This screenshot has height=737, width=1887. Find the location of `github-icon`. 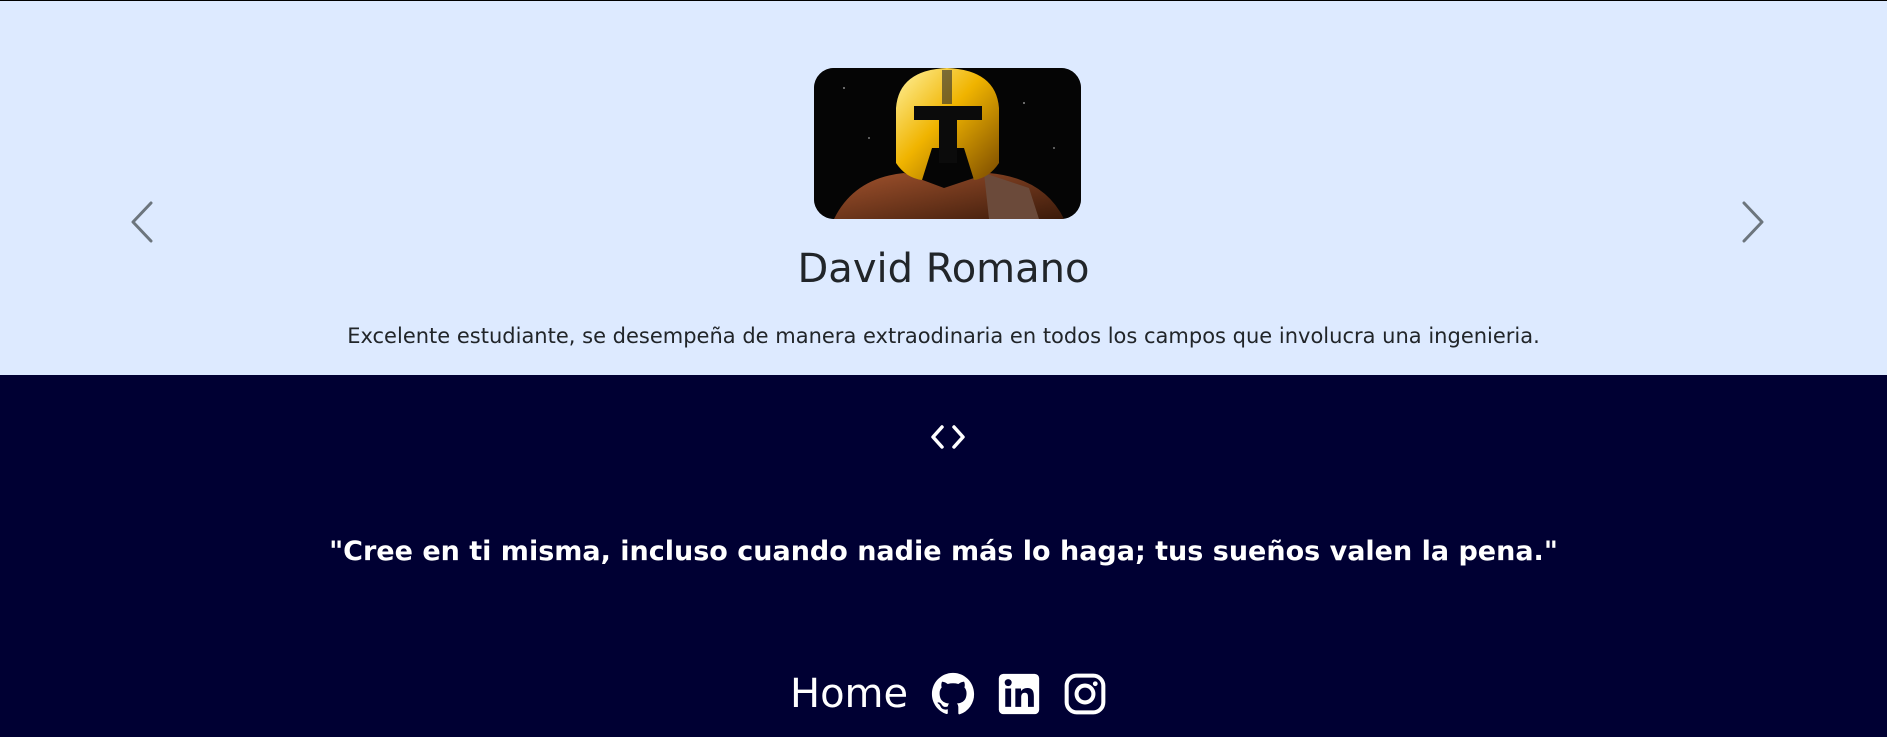

github-icon is located at coordinates (953, 693).